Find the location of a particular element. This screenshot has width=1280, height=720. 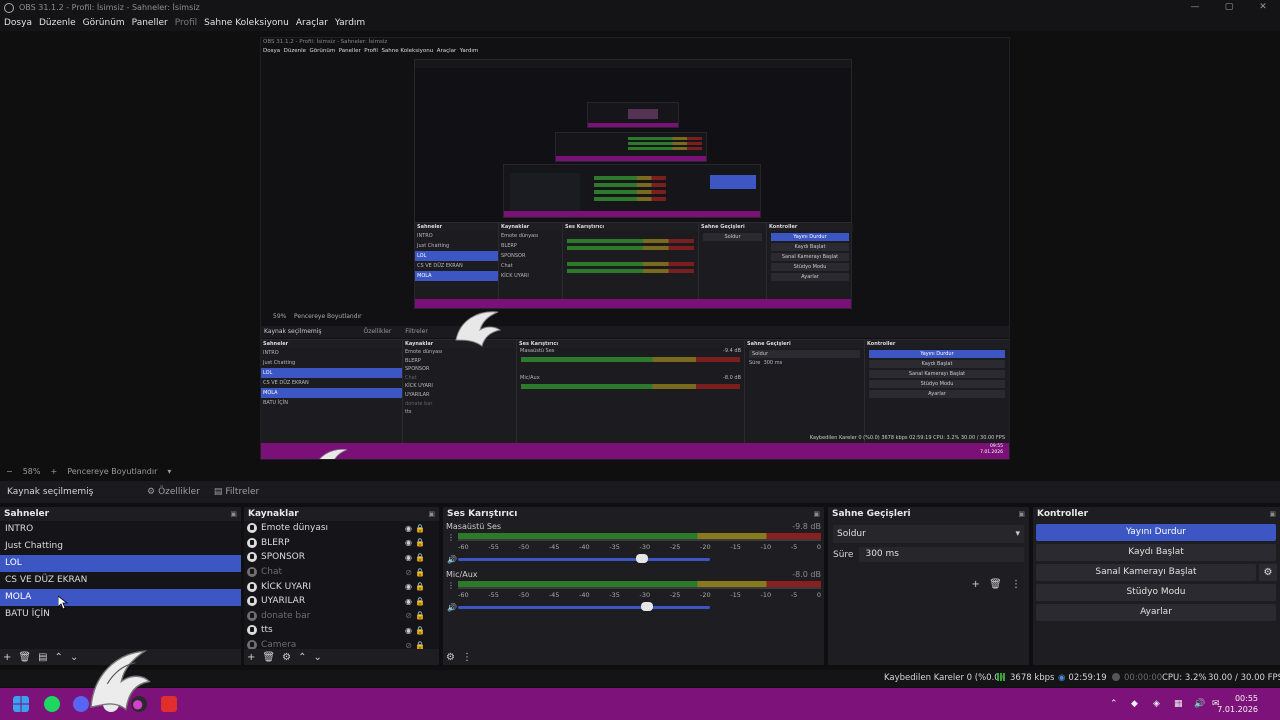

source-item: Chat ⊘ 🔒 is located at coordinates (341, 572).